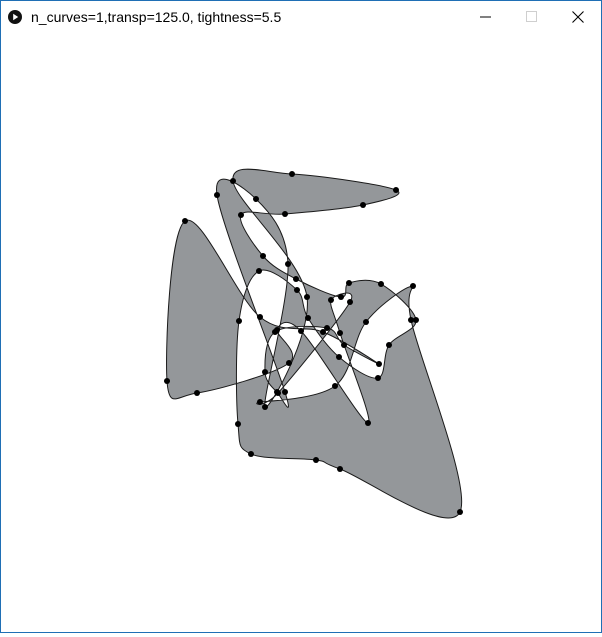 The height and width of the screenshot is (637, 602). What do you see at coordinates (156, 16) in the screenshot?
I see `window-title: n_curves=1,transp=125.0, tightness=5.5` at bounding box center [156, 16].